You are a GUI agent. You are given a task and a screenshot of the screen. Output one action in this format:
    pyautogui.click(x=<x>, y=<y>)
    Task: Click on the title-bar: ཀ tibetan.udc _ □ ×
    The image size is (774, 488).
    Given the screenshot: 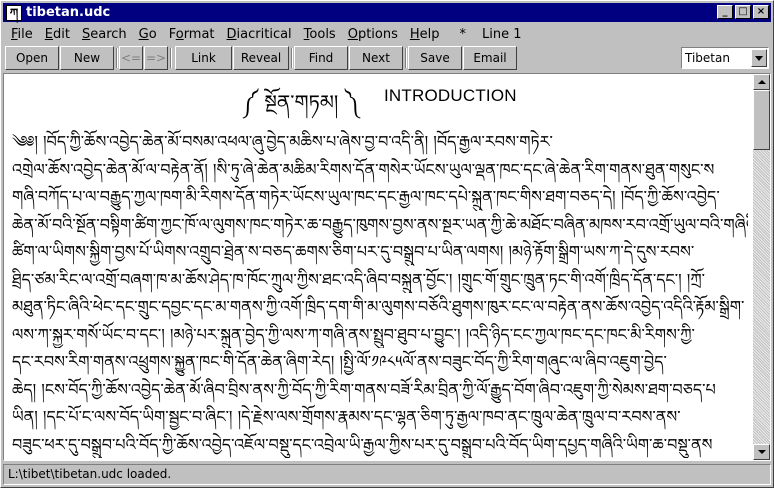 What is the action you would take?
    pyautogui.click(x=387, y=12)
    